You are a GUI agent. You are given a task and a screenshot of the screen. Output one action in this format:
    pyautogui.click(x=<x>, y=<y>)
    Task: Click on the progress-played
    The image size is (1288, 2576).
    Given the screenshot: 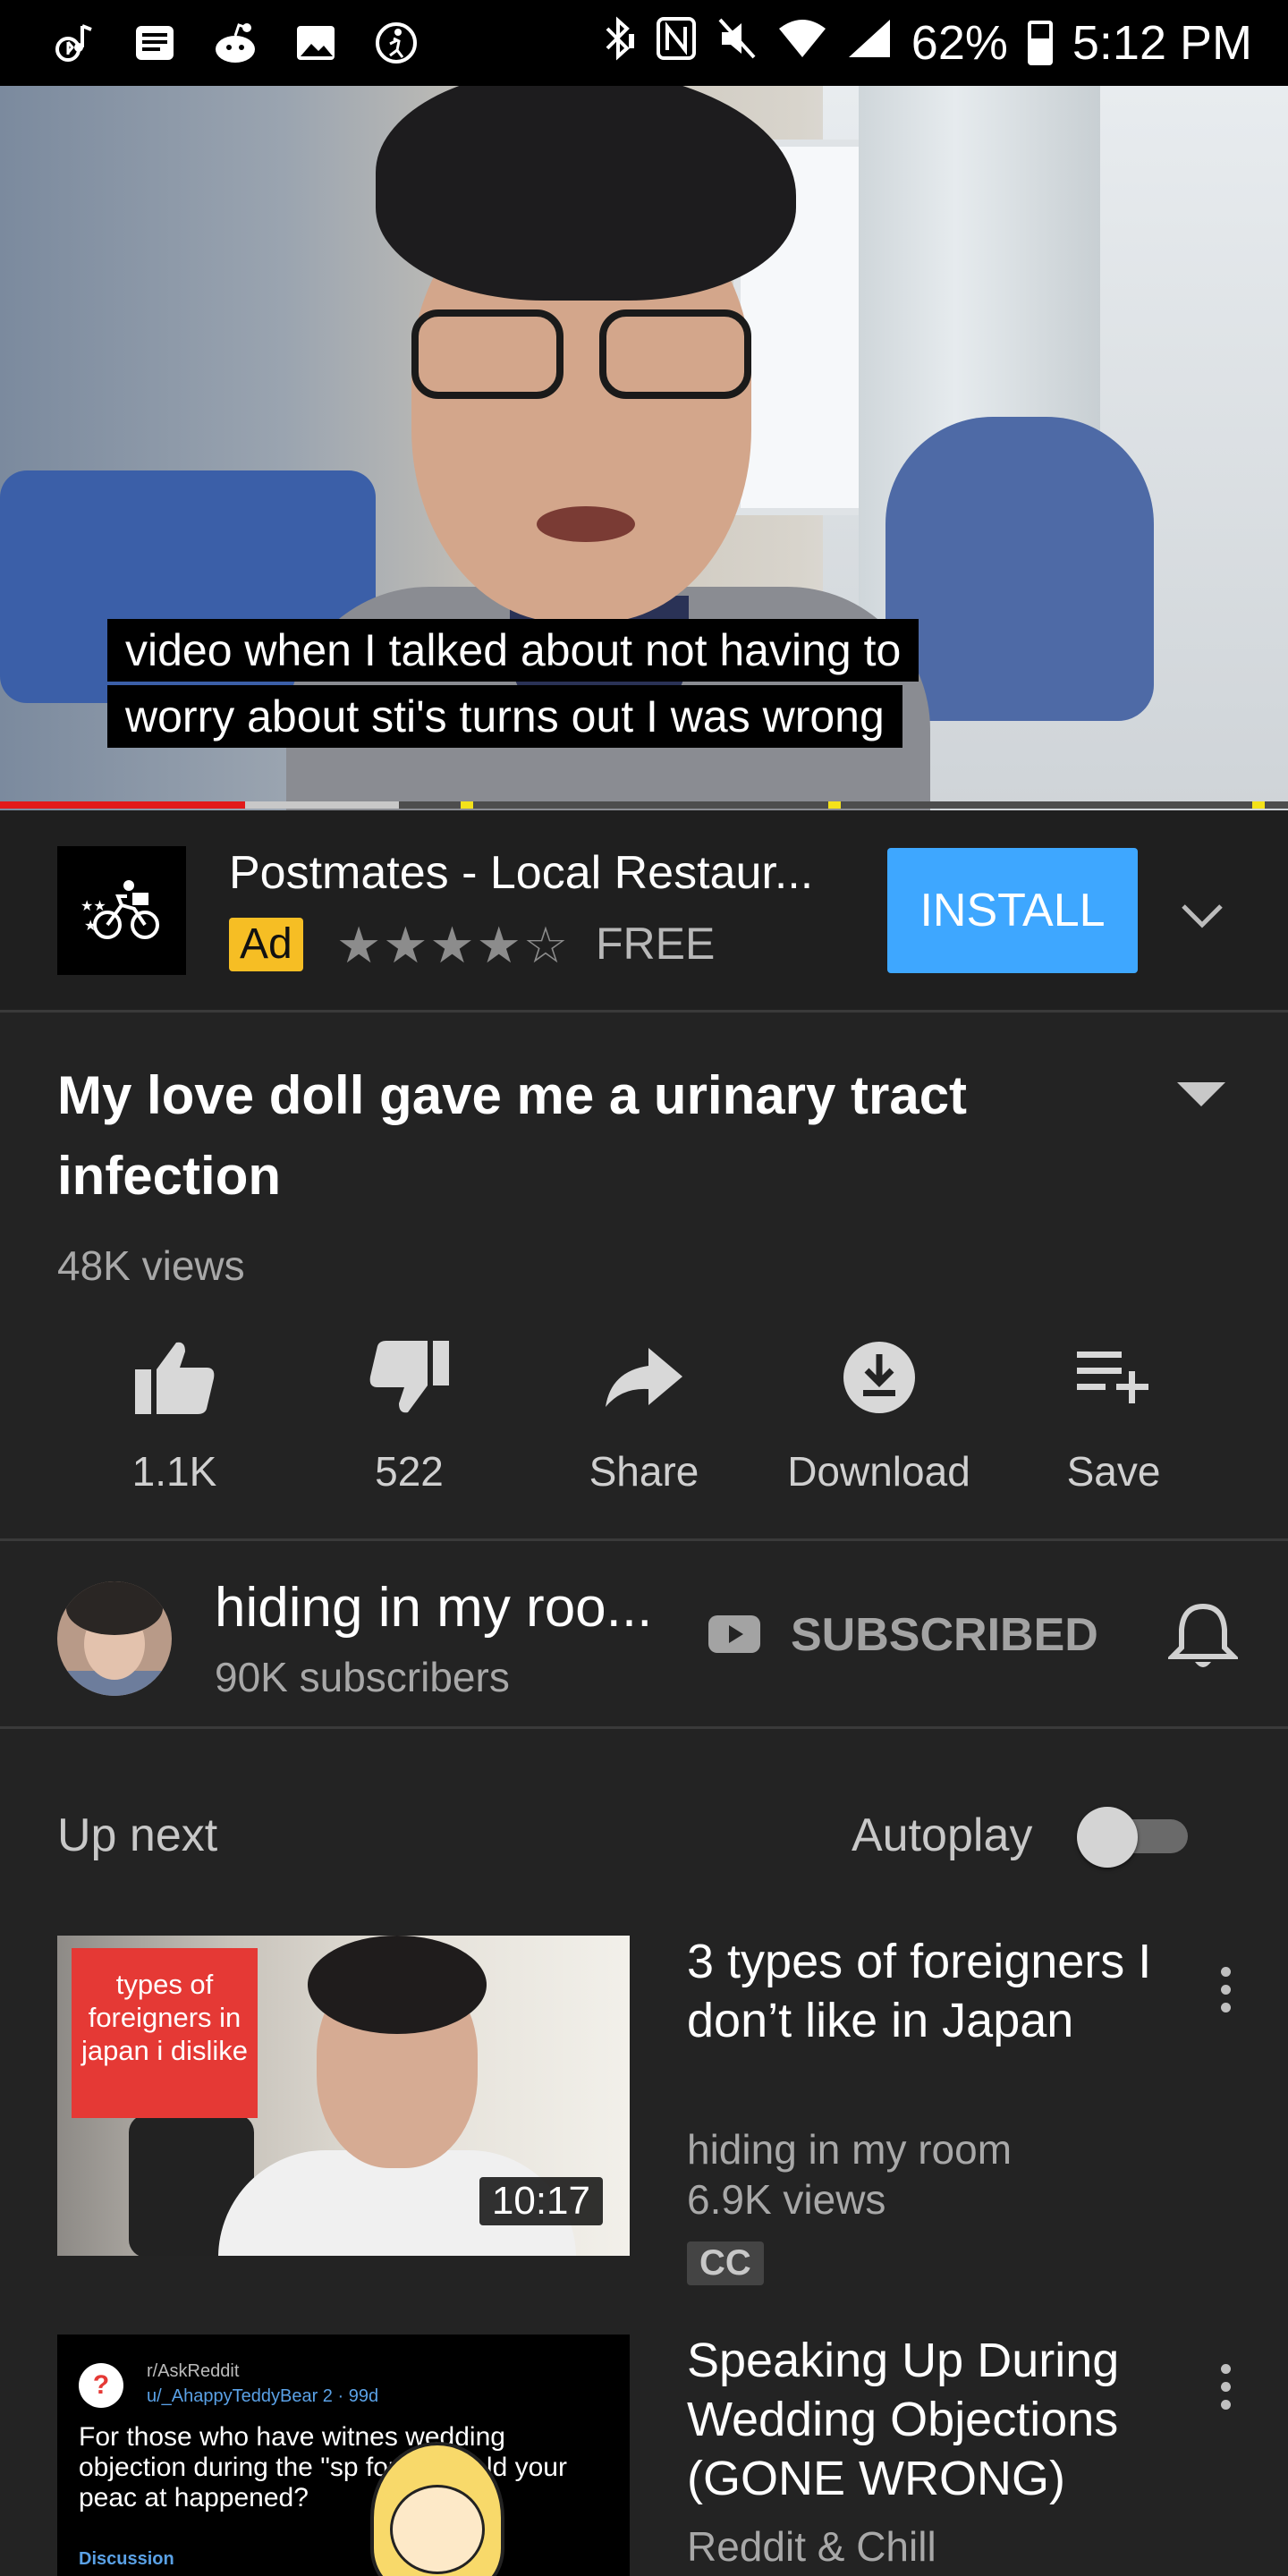 What is the action you would take?
    pyautogui.click(x=122, y=805)
    